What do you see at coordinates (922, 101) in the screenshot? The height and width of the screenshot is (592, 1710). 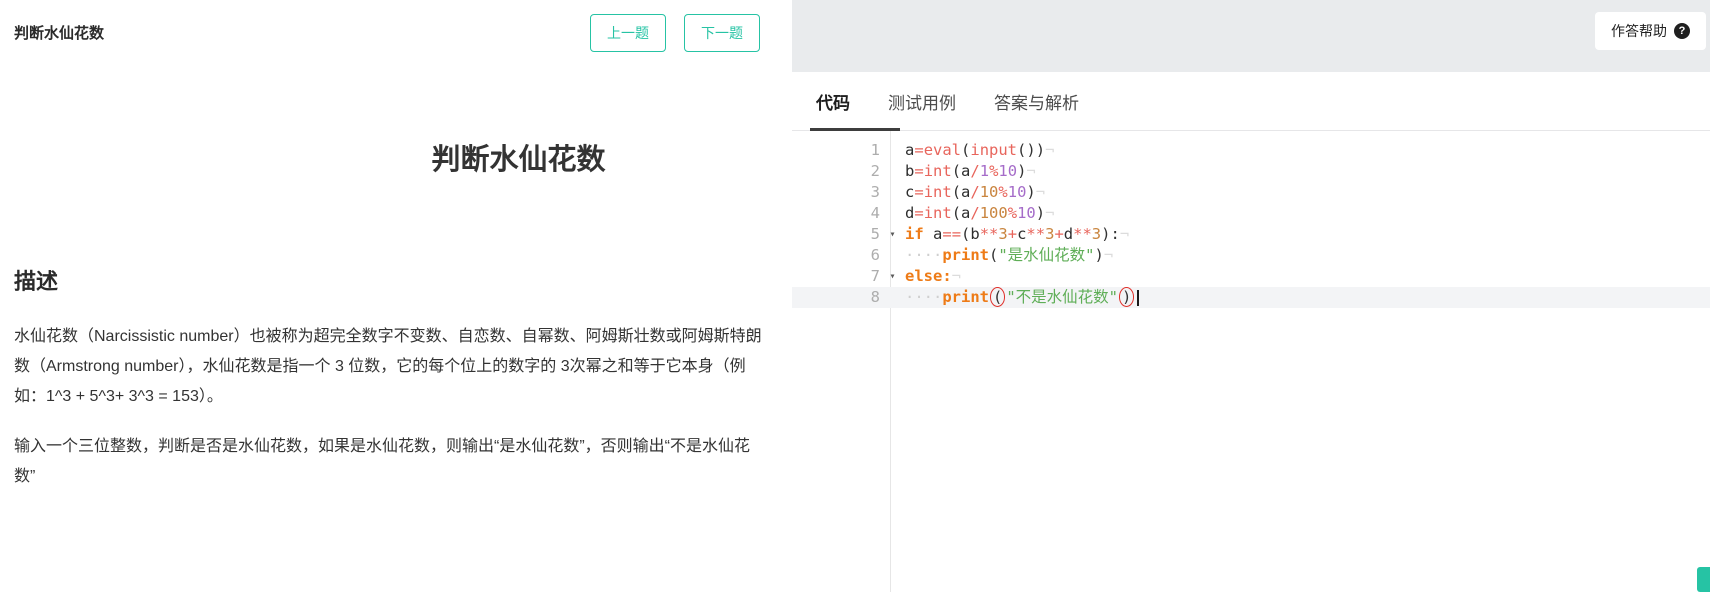 I see `tab-testcases: 测试用例` at bounding box center [922, 101].